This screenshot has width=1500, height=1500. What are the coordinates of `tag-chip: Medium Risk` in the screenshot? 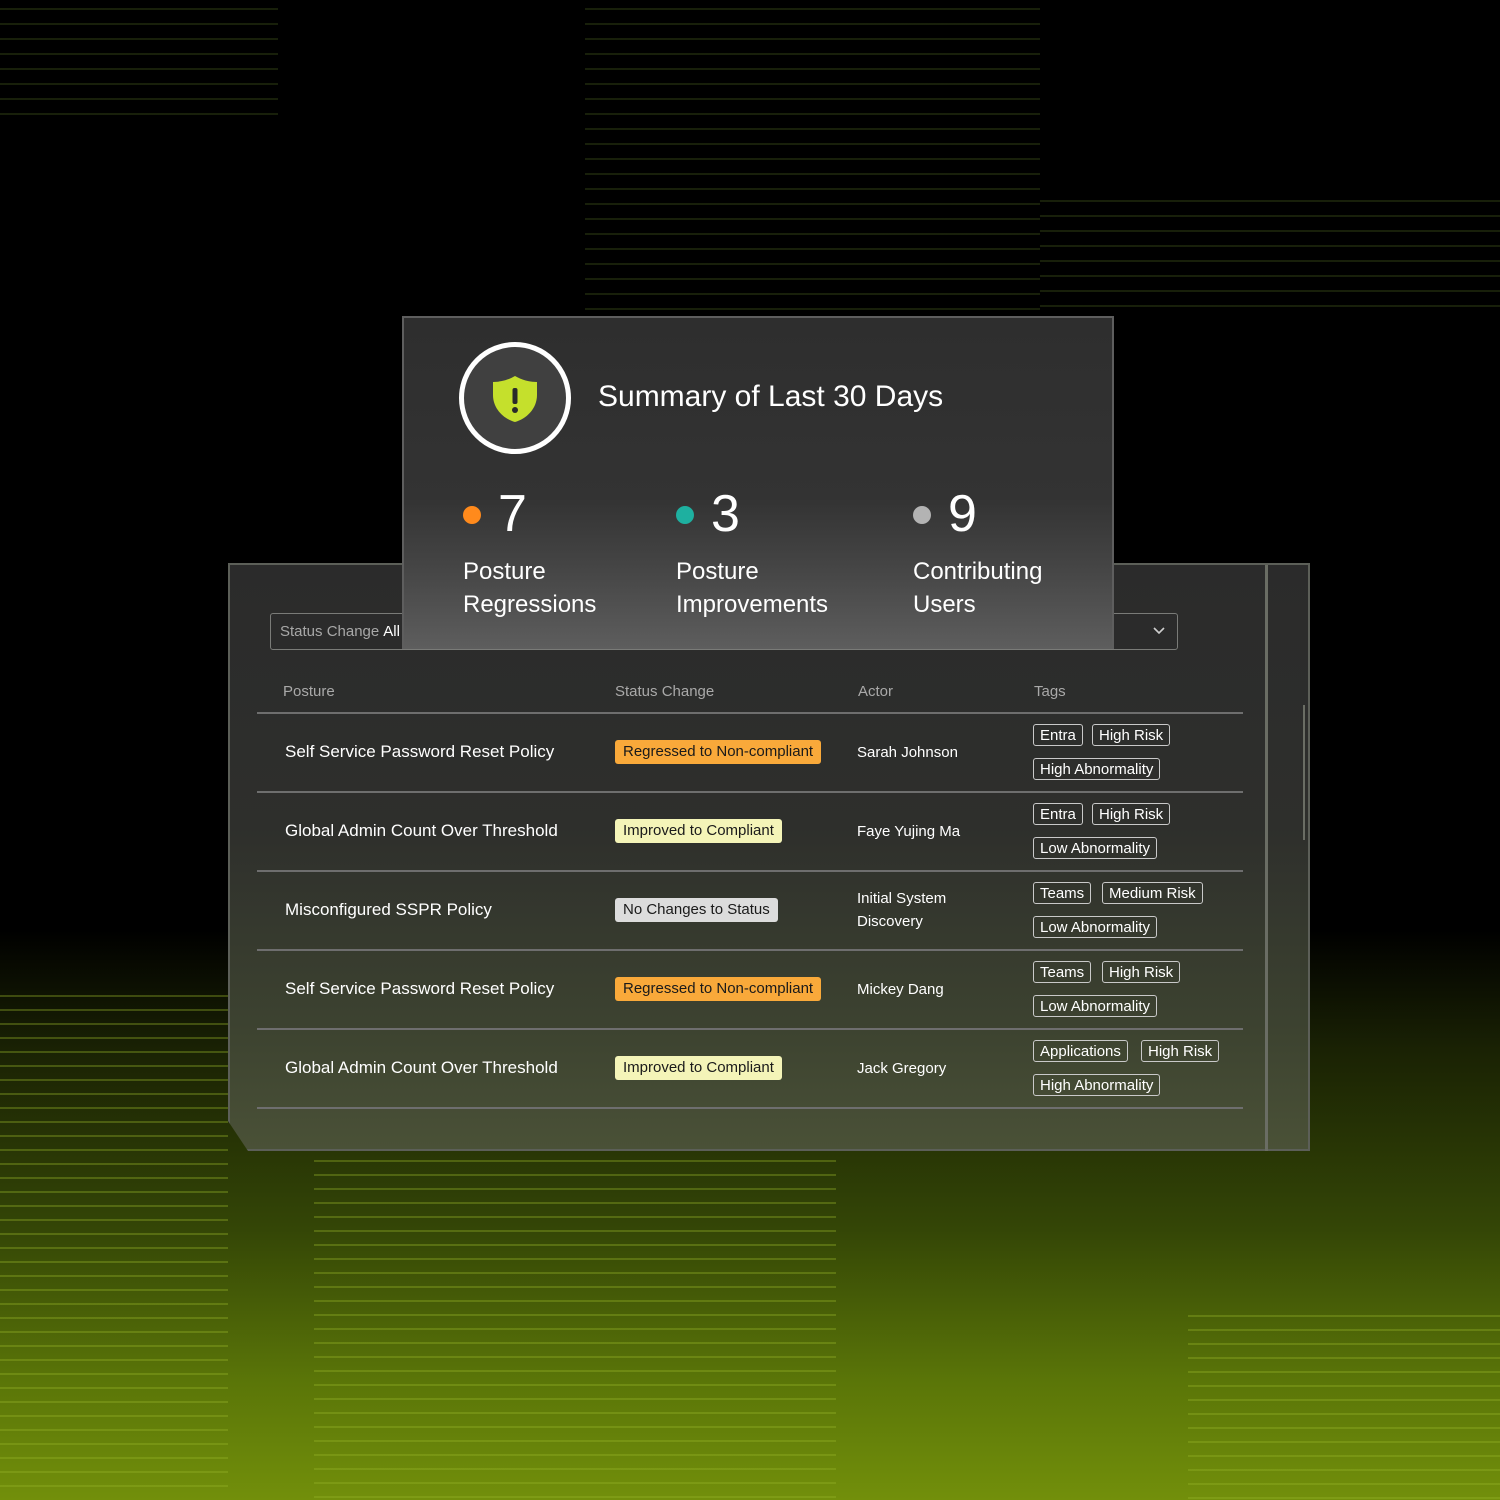 It's located at (1152, 893).